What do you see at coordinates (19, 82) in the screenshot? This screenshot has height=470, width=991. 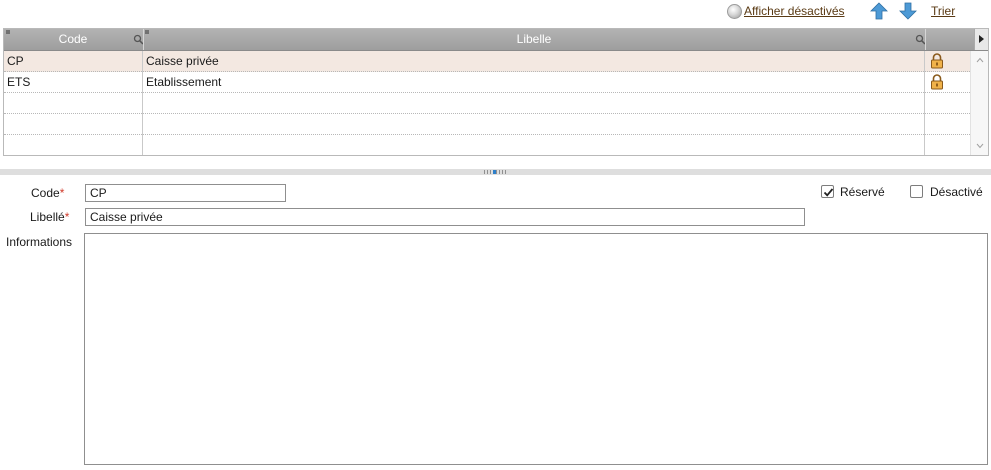 I see `cell-code: ETS` at bounding box center [19, 82].